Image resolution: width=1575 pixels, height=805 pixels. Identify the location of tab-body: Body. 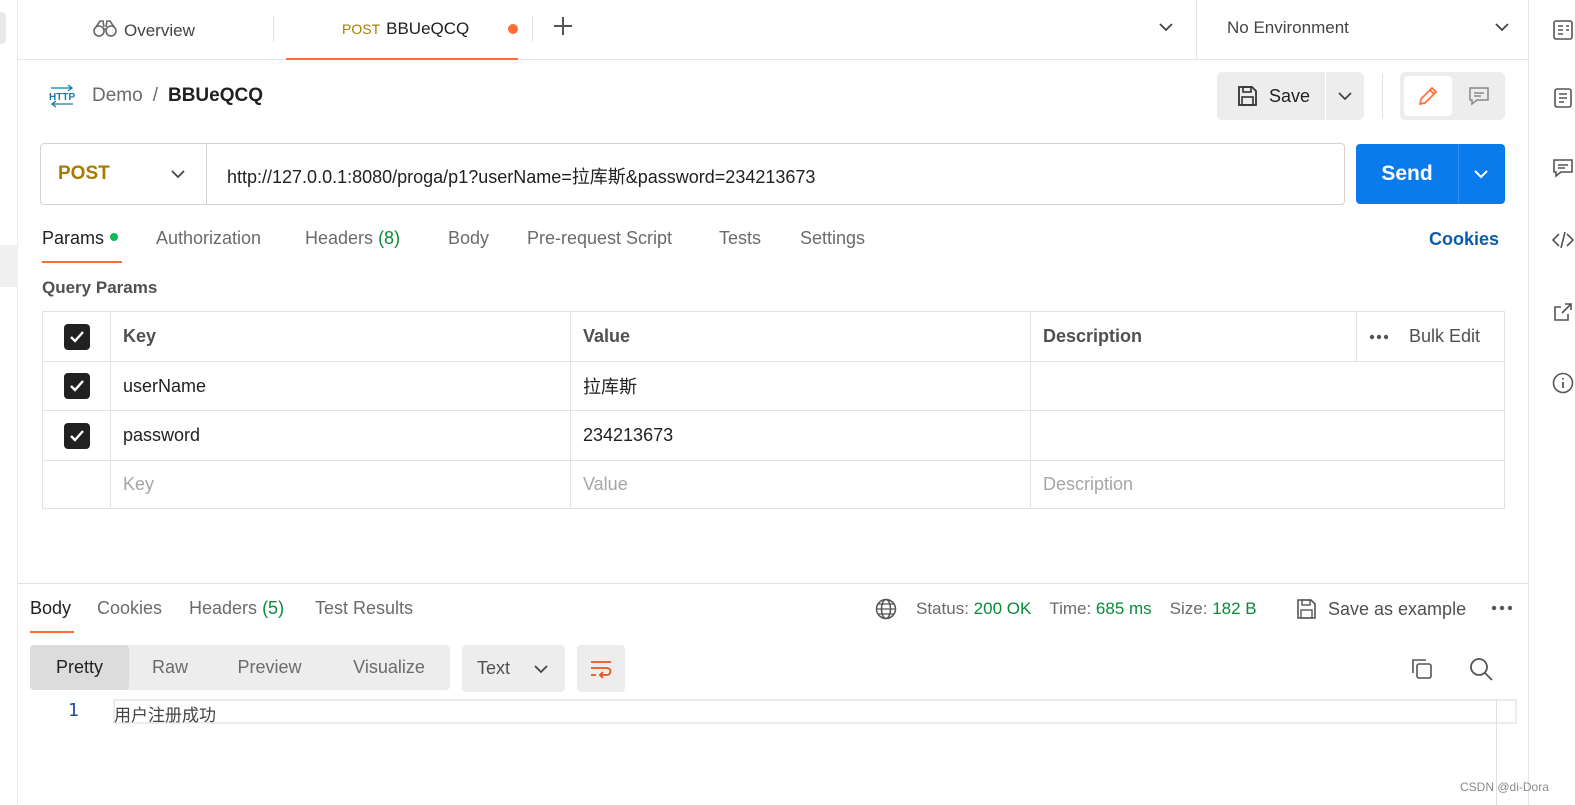
(468, 238).